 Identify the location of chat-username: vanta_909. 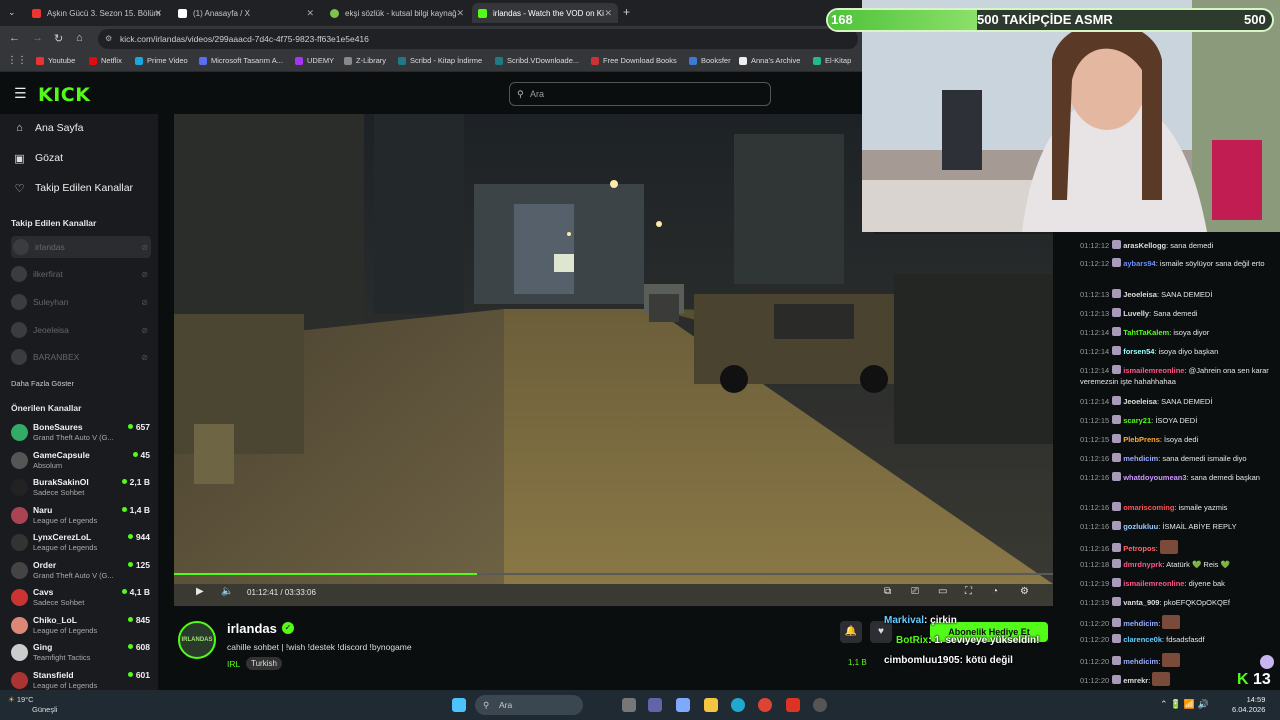
(1141, 602).